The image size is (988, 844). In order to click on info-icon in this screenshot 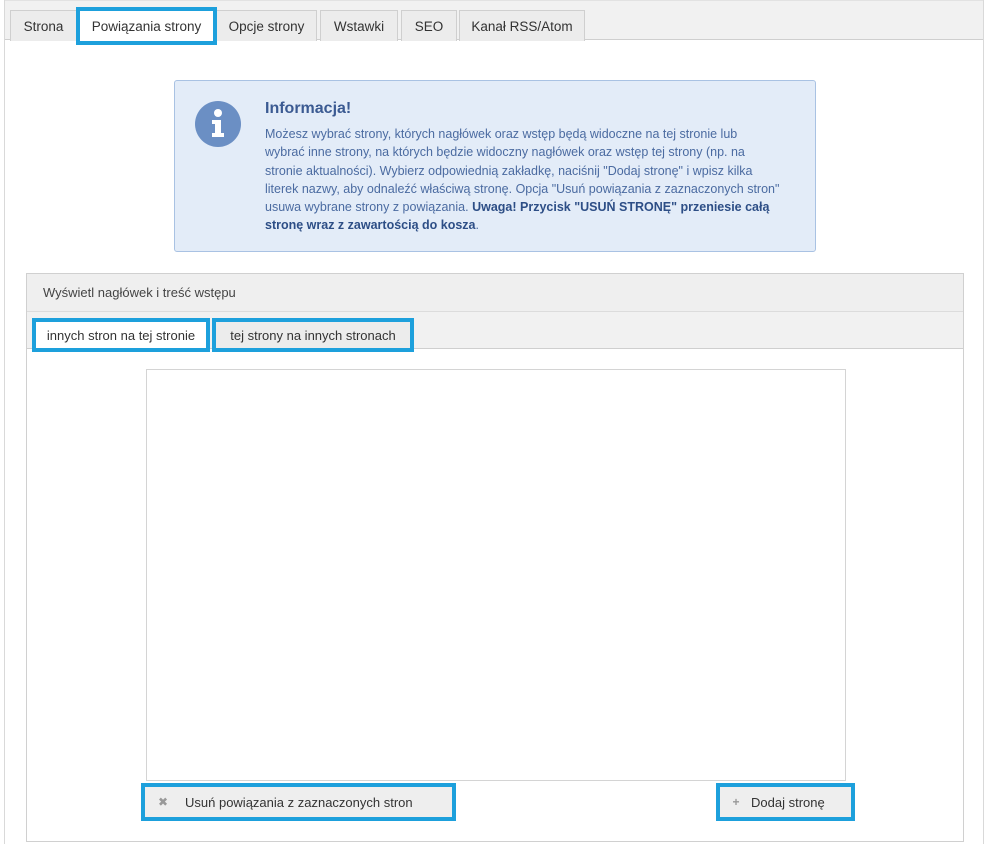, I will do `click(218, 124)`.